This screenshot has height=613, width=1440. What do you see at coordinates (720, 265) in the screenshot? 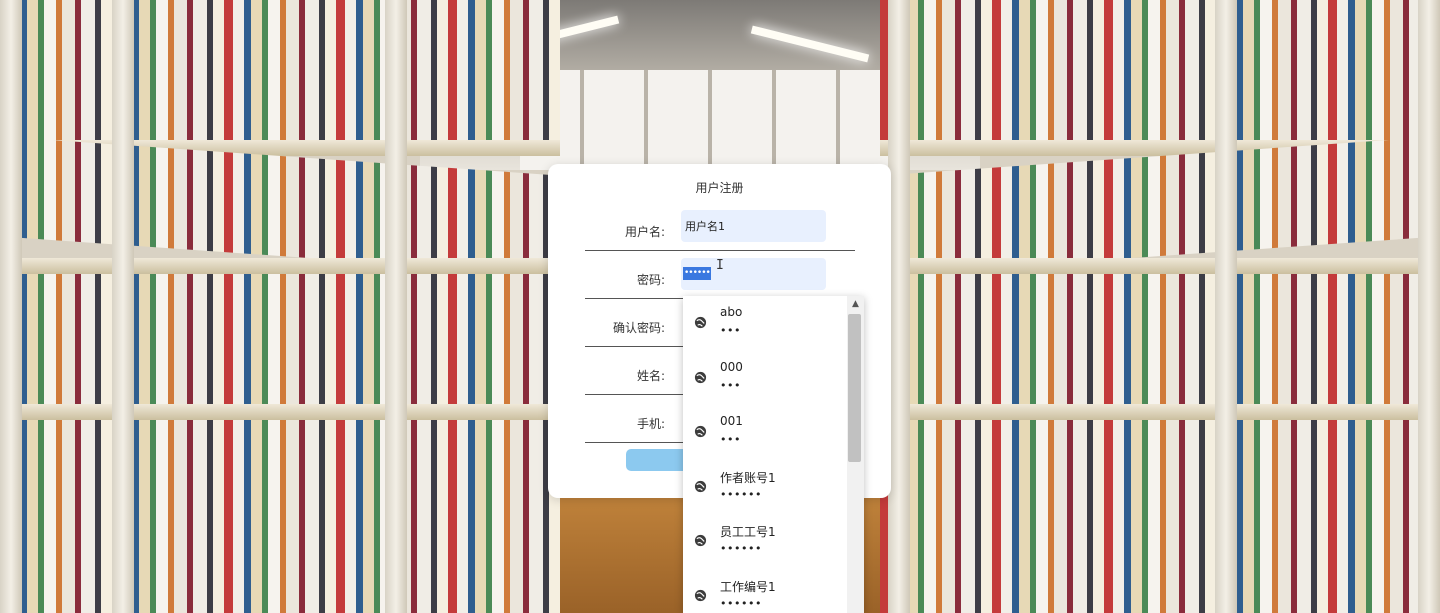
I see `text-cursor-icon: I` at bounding box center [720, 265].